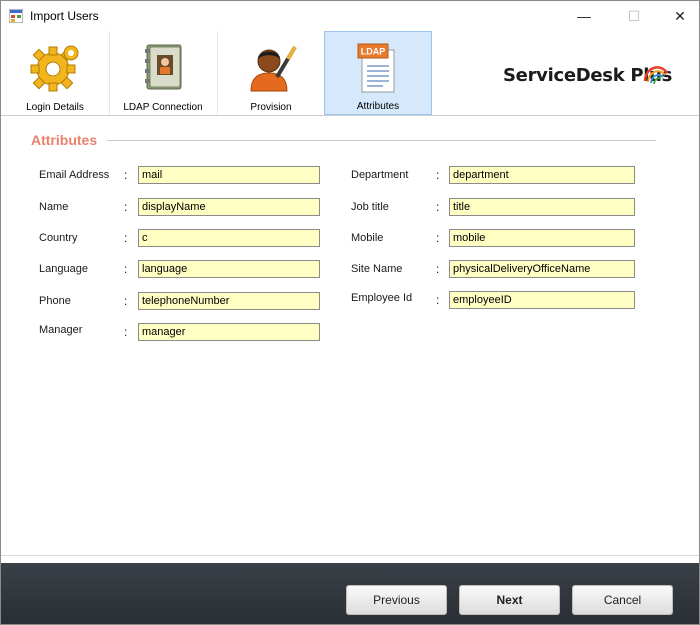 This screenshot has height=625, width=700. Describe the element at coordinates (542, 175) in the screenshot. I see `department-field` at that location.